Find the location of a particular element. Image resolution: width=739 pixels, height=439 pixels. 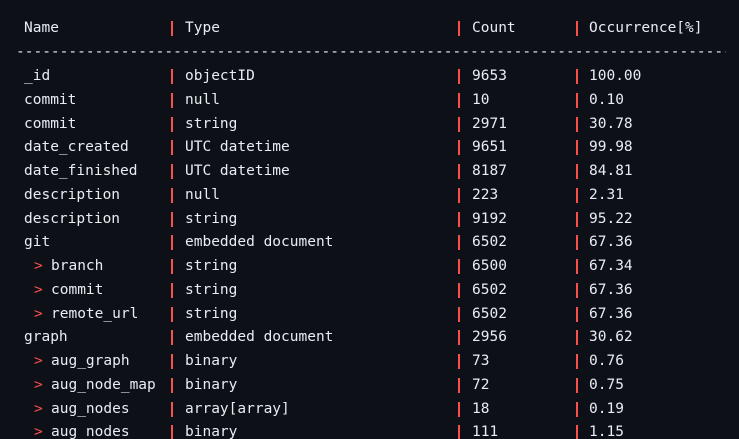

field-count: 18 is located at coordinates (481, 408).